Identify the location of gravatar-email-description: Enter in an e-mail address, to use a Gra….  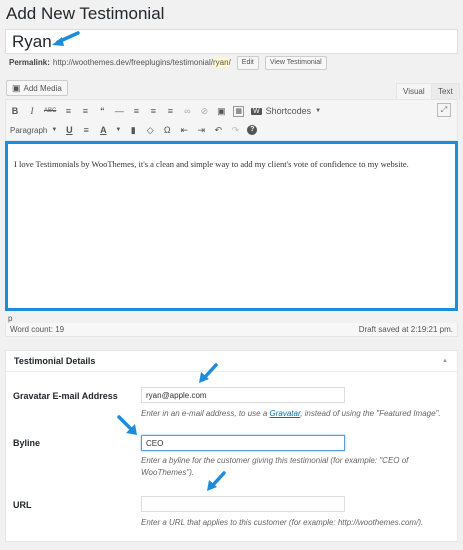
(296, 414).